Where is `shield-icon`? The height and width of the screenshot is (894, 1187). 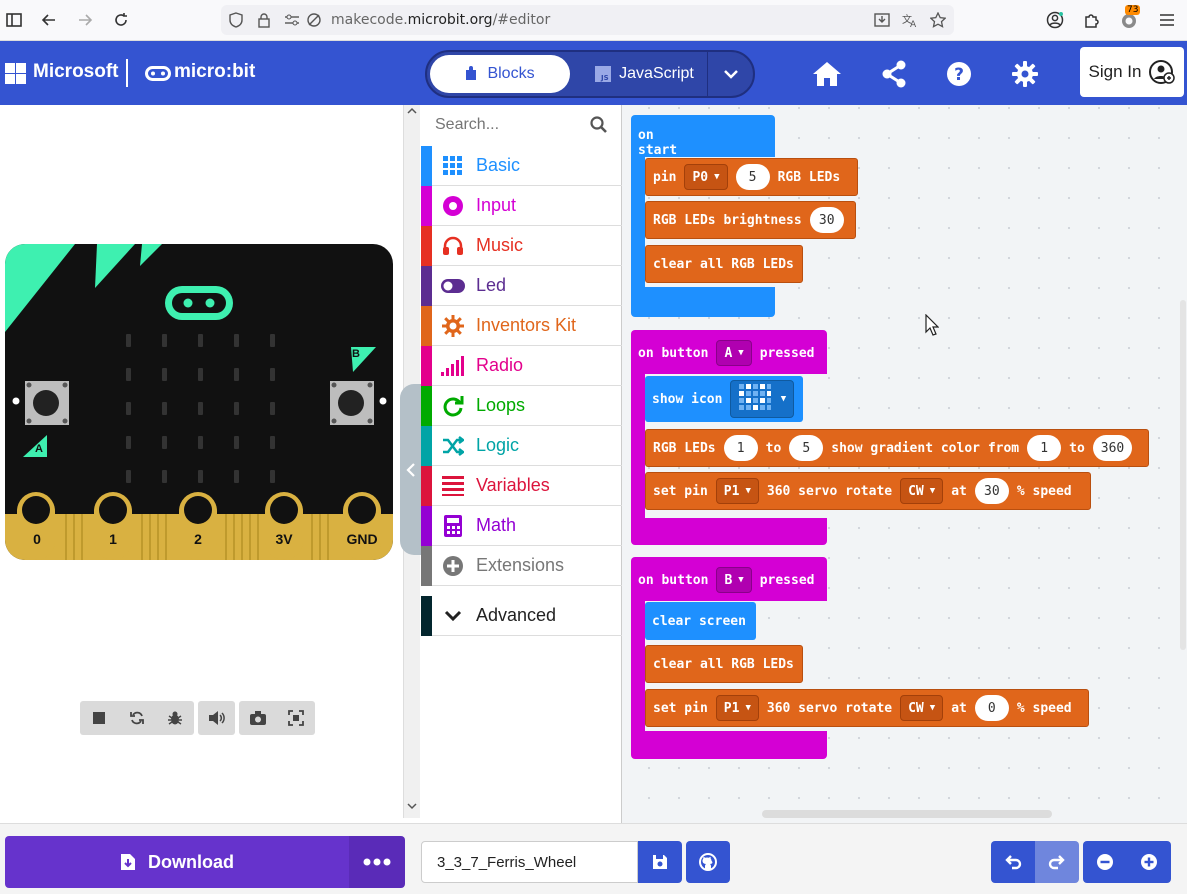 shield-icon is located at coordinates (236, 20).